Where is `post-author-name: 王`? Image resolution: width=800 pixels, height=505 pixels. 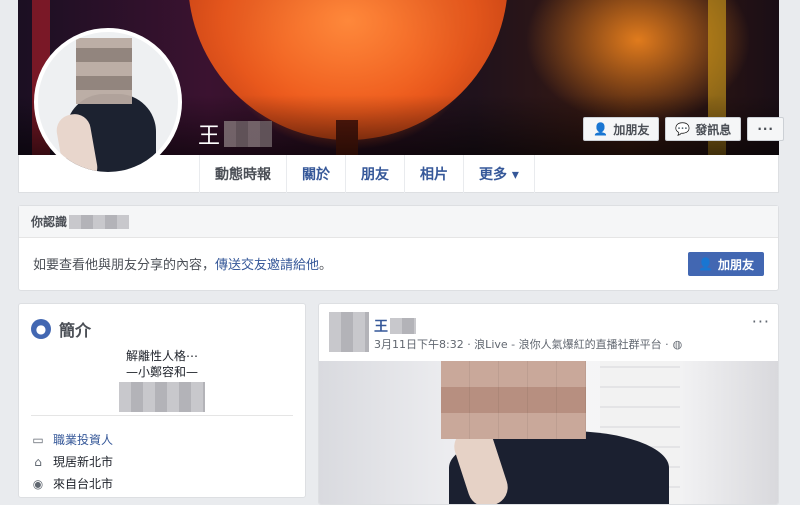 post-author-name: 王 is located at coordinates (395, 326).